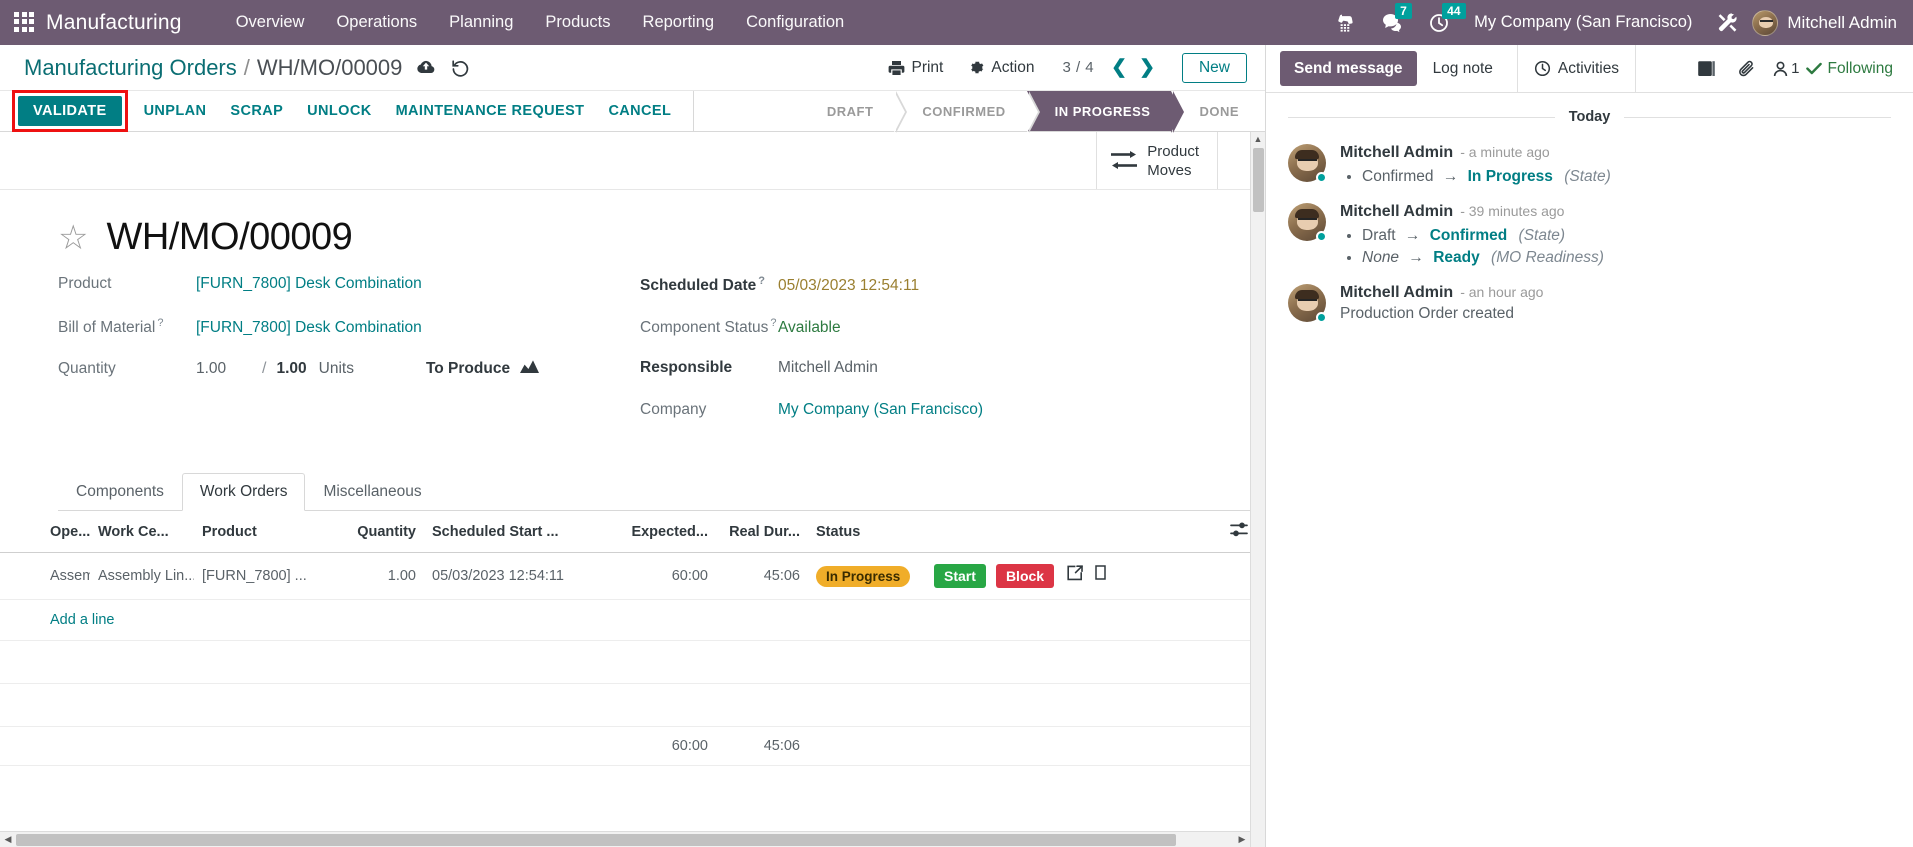 The image size is (1913, 847). What do you see at coordinates (114, 23) in the screenshot?
I see `app-brand-manufacturing: Manufacturing` at bounding box center [114, 23].